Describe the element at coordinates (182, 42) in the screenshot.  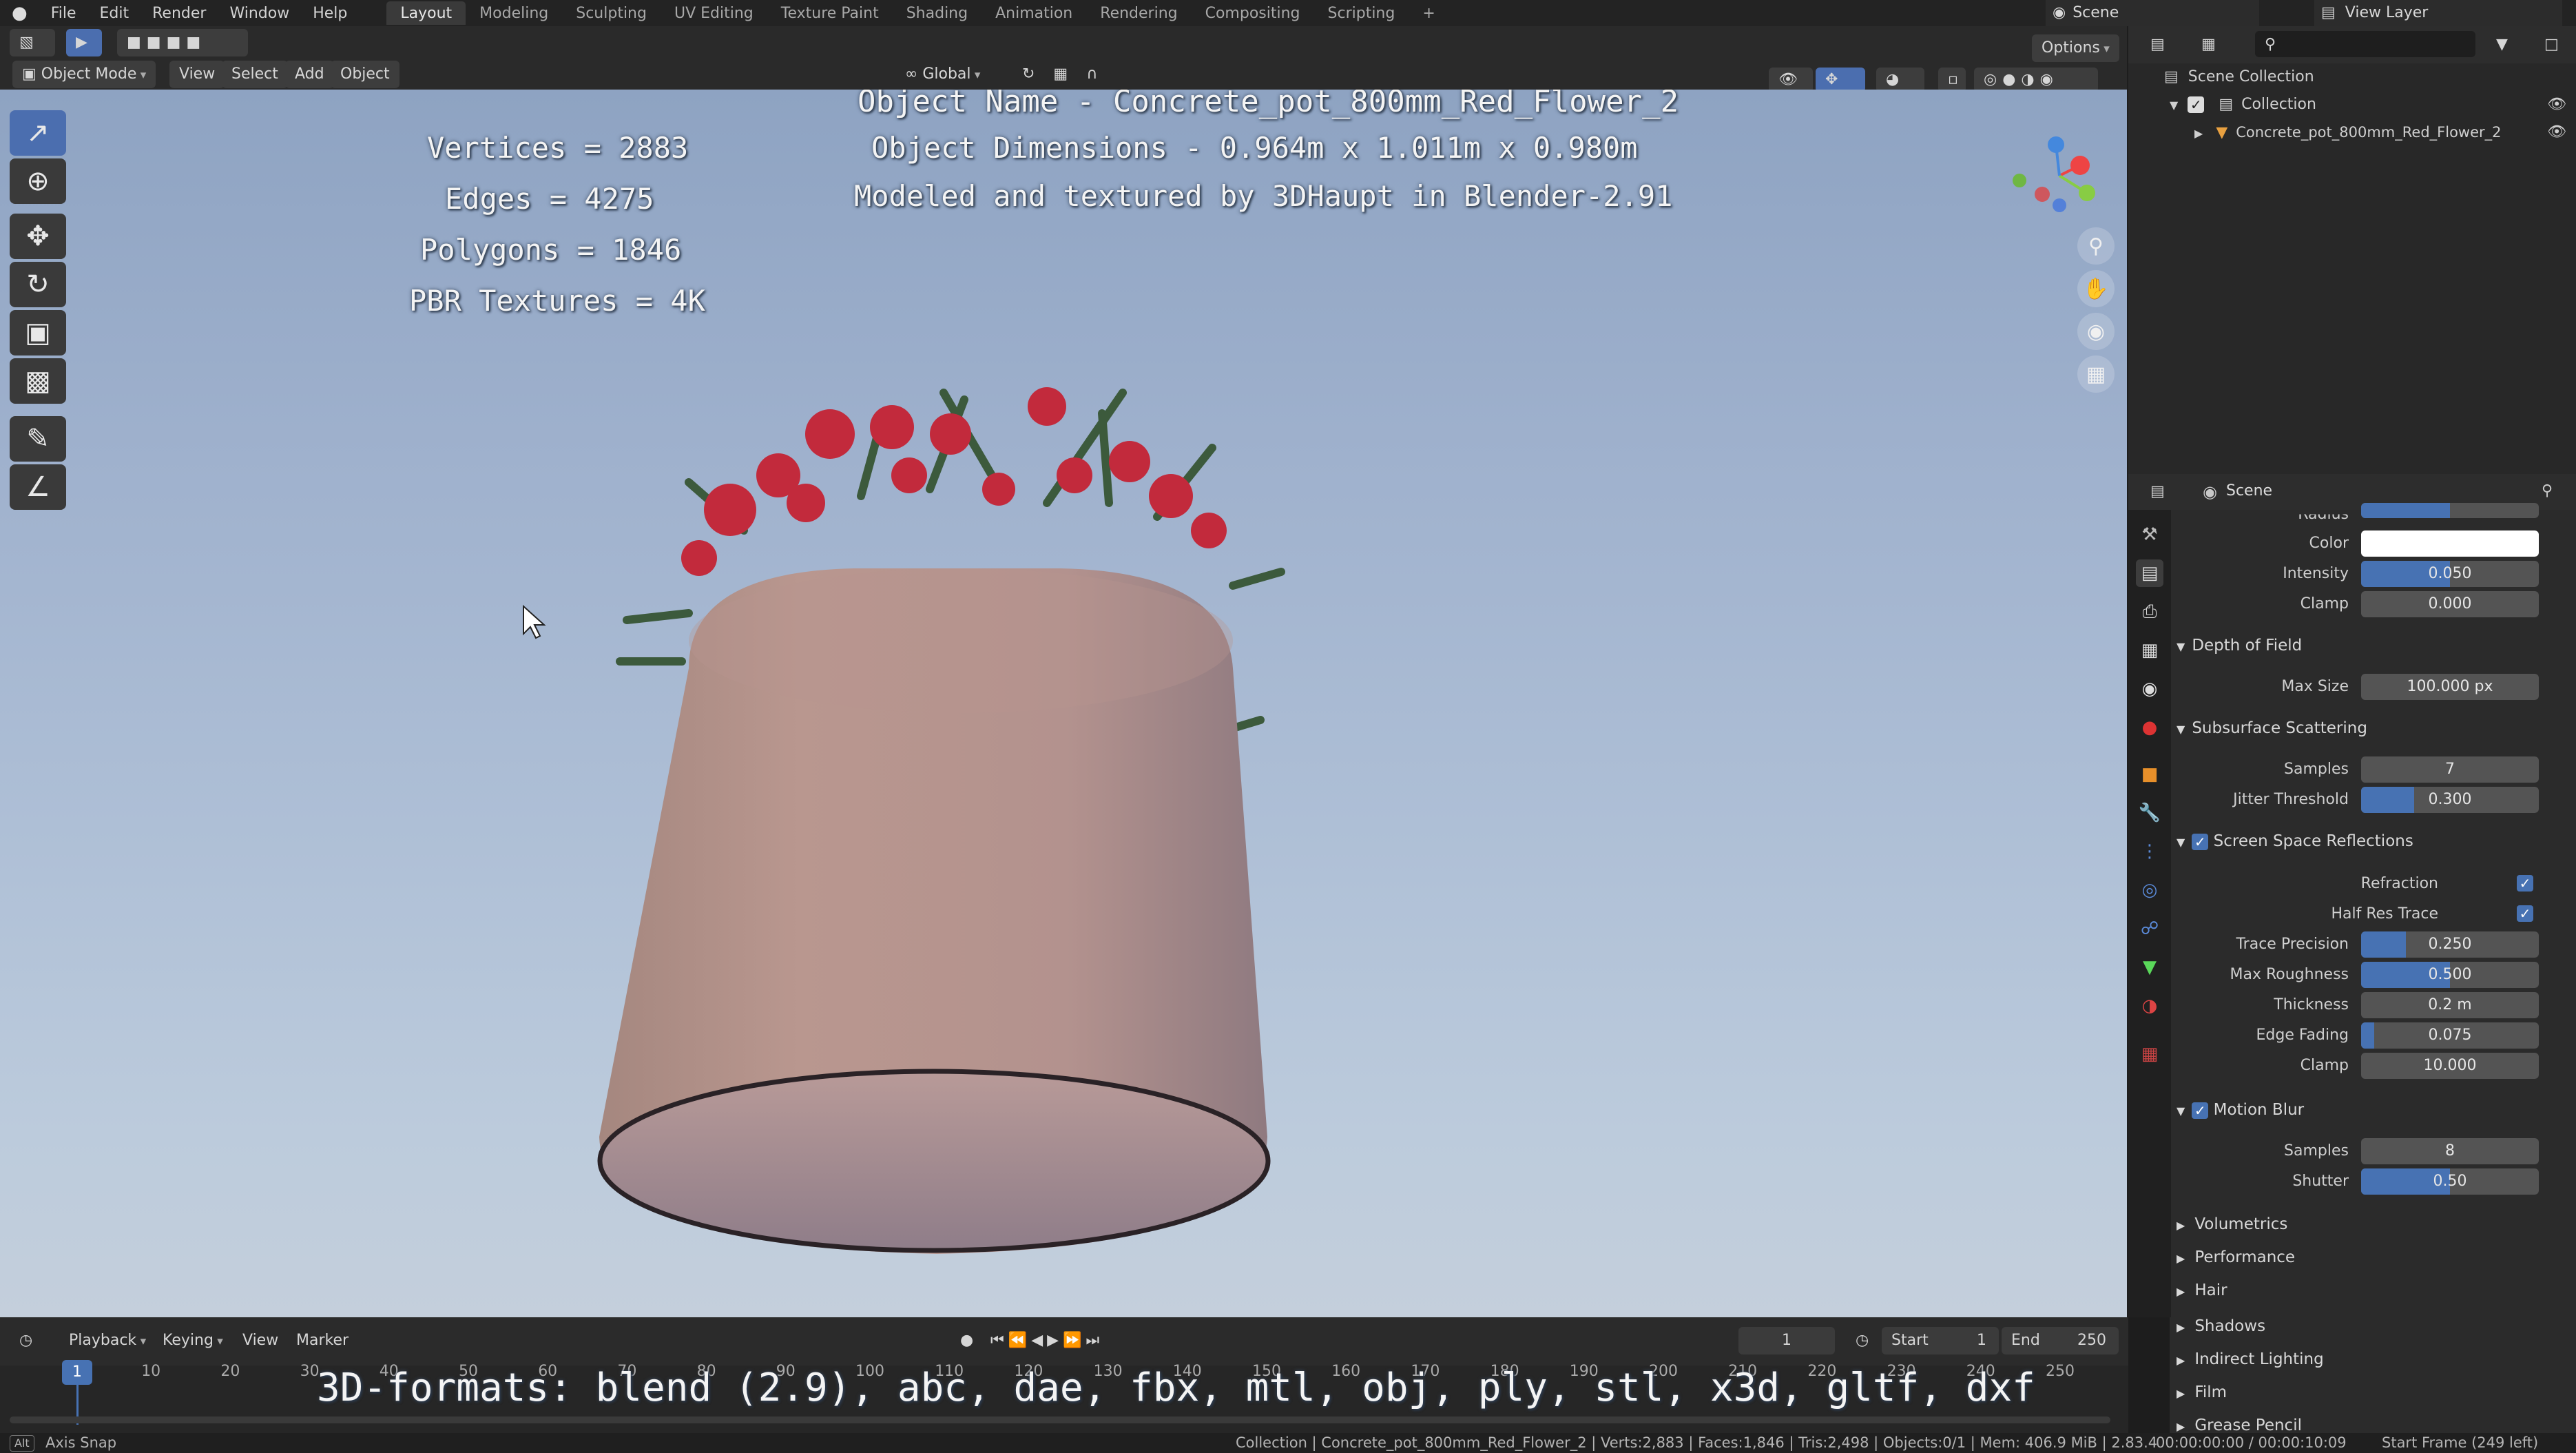
I see `select-mode-icons: ■■■■` at that location.